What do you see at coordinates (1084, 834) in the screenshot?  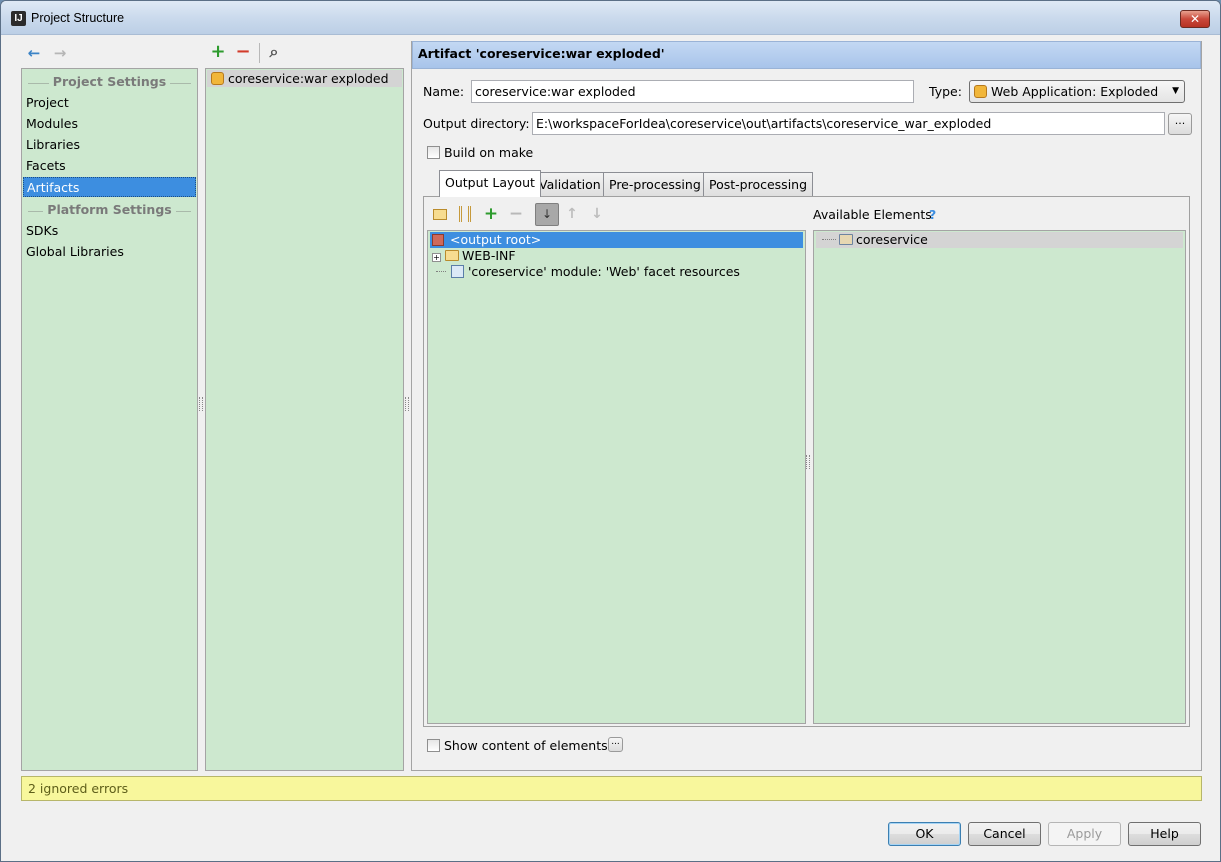 I see `apply-button: Apply` at bounding box center [1084, 834].